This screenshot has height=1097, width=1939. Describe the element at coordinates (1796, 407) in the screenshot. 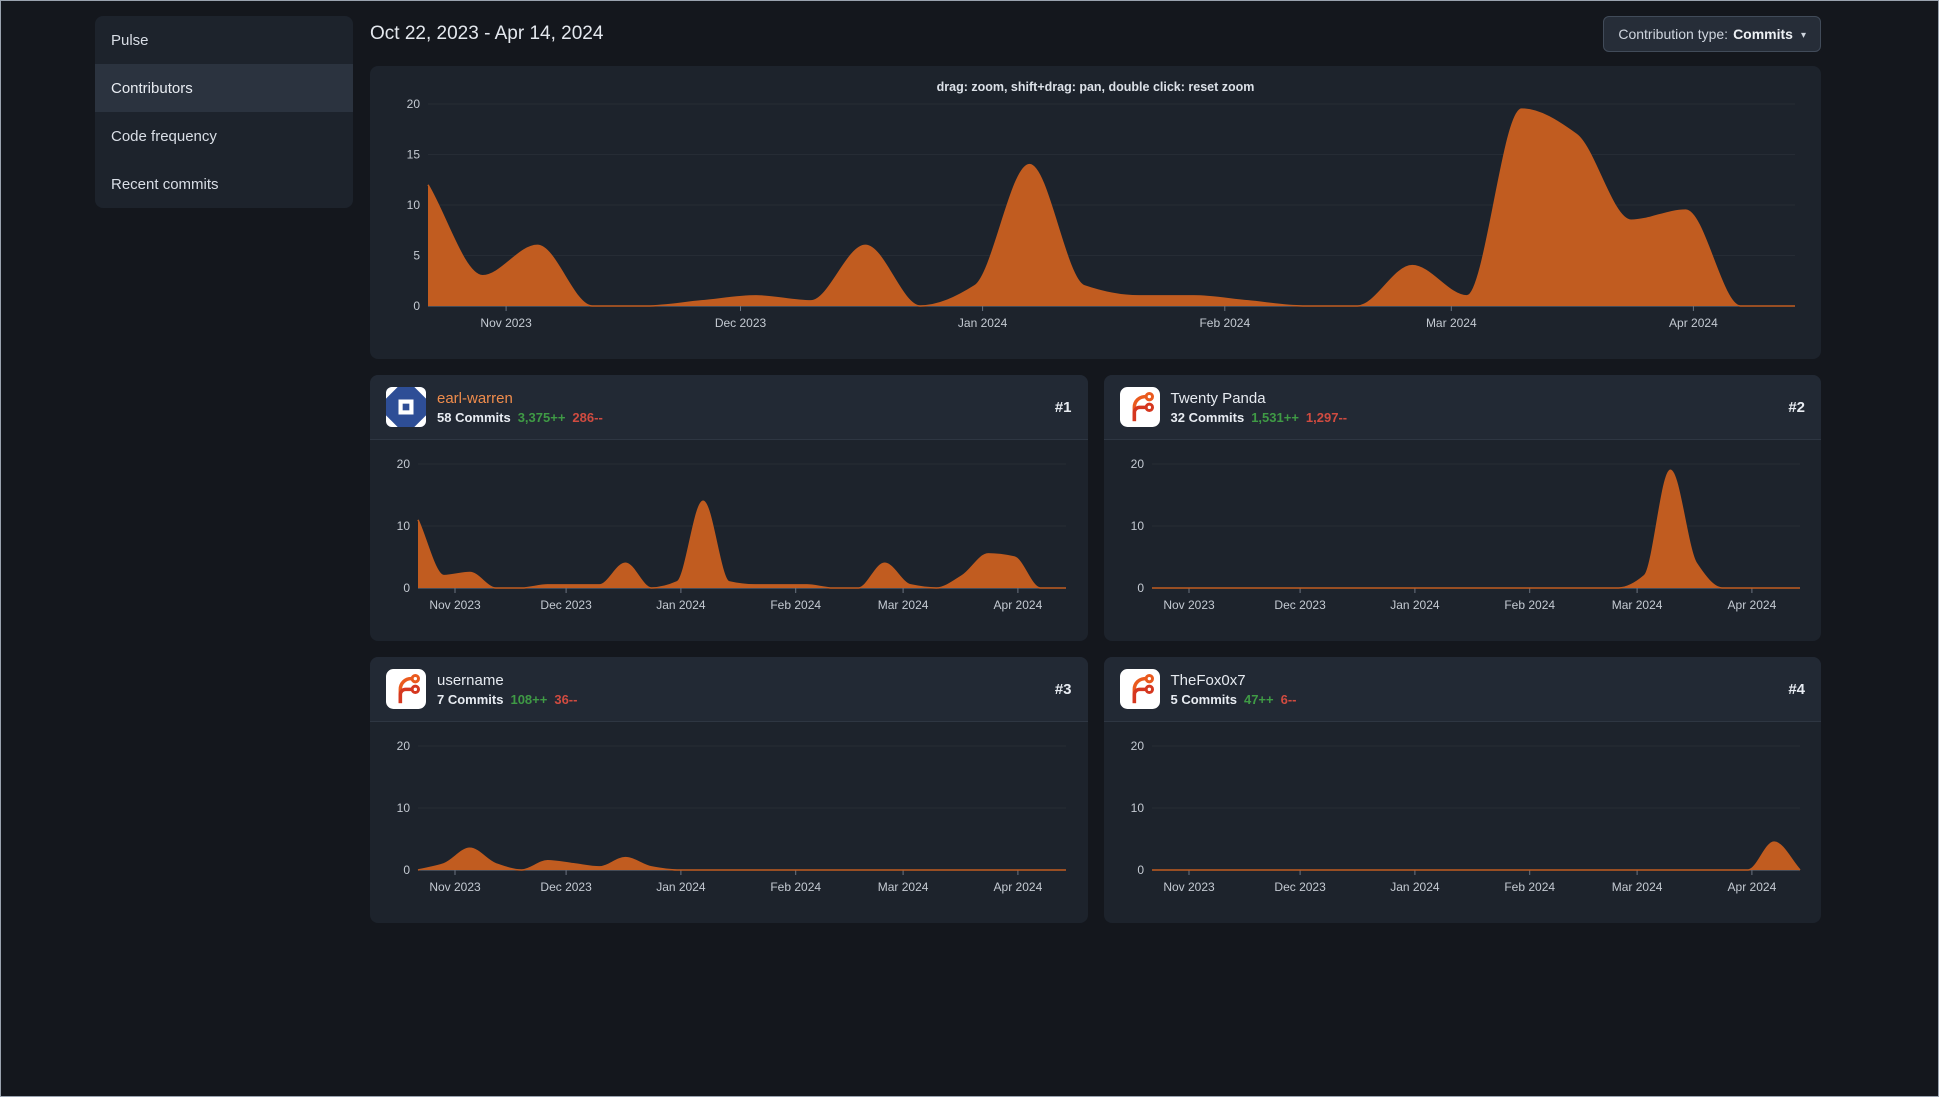

I see `rank-badge: #2` at that location.